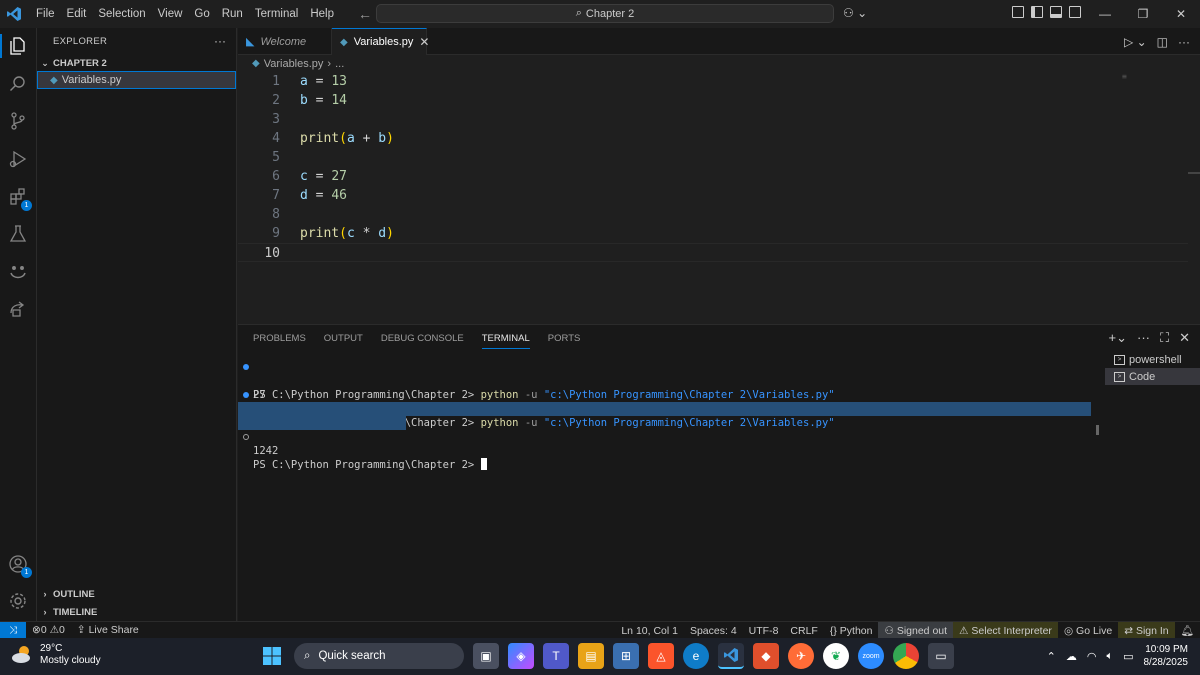  What do you see at coordinates (1135, 42) in the screenshot?
I see `run-python-file-icon: ▷ ⌄` at bounding box center [1135, 42].